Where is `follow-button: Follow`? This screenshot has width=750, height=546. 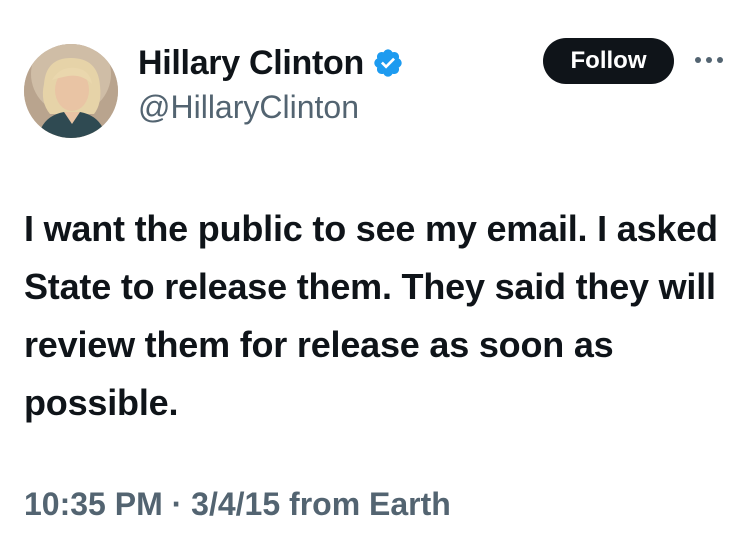 follow-button: Follow is located at coordinates (608, 61).